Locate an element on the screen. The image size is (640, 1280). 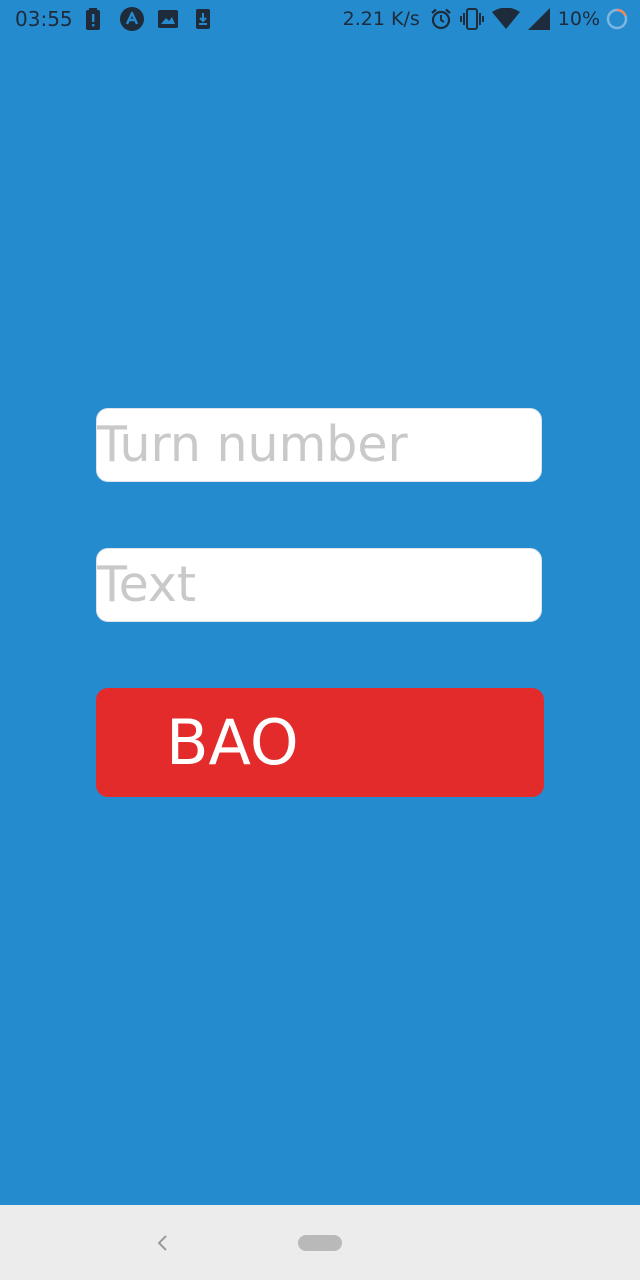
network-speed: 2.21 K/s is located at coordinates (381, 19).